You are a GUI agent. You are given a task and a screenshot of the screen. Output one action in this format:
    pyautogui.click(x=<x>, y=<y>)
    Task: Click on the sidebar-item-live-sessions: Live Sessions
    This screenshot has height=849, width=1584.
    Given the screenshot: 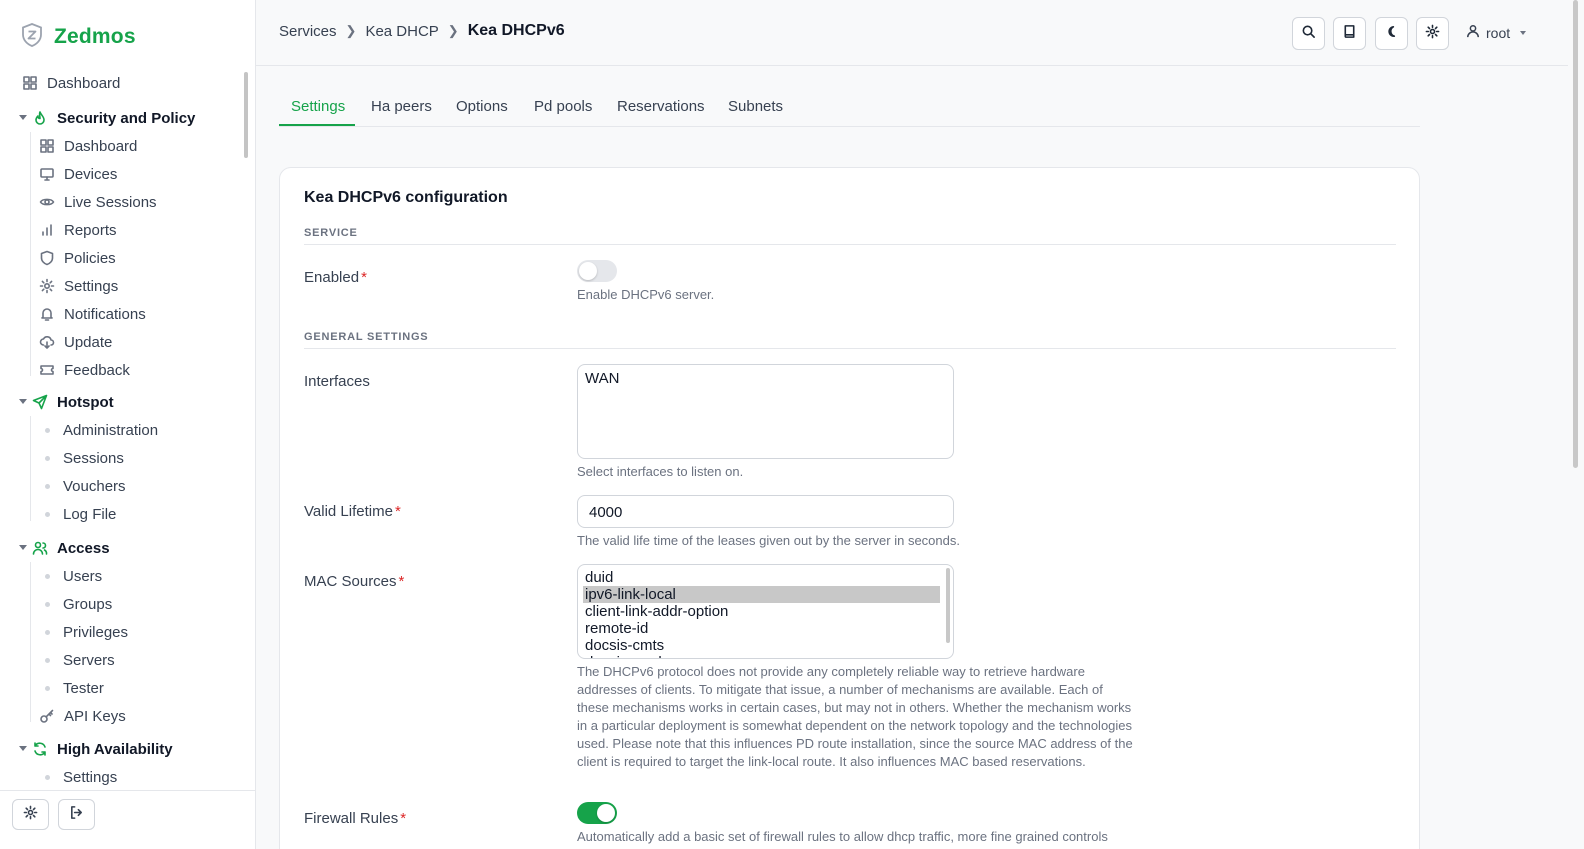 What is the action you would take?
    pyautogui.click(x=98, y=202)
    